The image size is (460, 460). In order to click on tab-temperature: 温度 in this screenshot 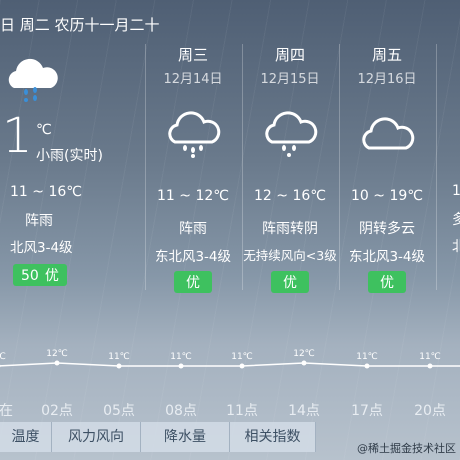, I will do `click(26, 437)`.